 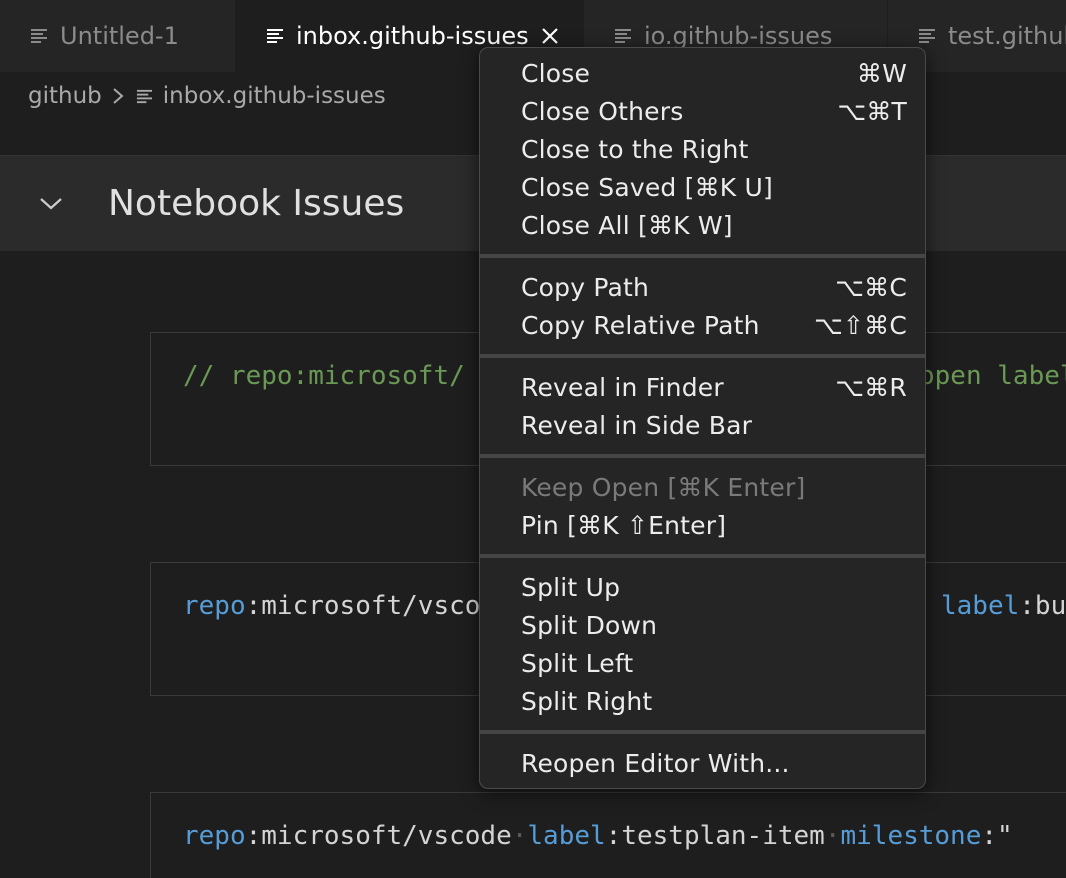 What do you see at coordinates (860, 325) in the screenshot?
I see `menu-item-shortcut: ⌥⇧⌘C` at bounding box center [860, 325].